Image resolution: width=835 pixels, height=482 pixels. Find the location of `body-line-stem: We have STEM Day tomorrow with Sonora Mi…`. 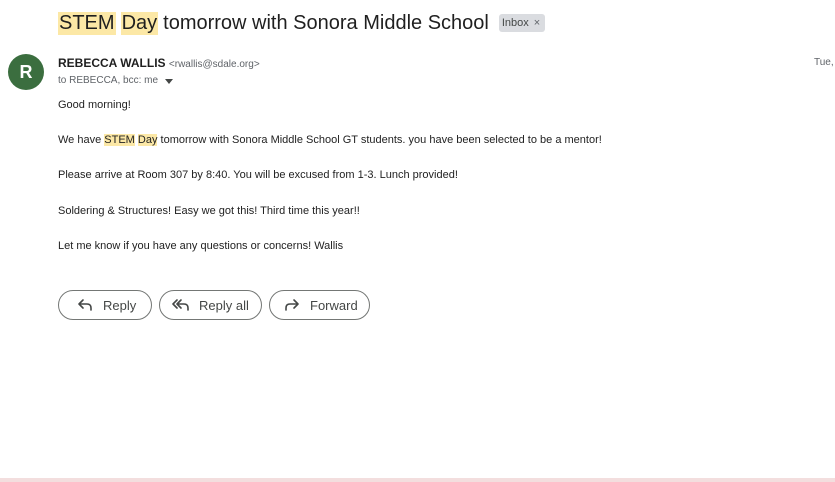

body-line-stem: We have STEM Day tomorrow with Sonora Mi… is located at coordinates (330, 140).